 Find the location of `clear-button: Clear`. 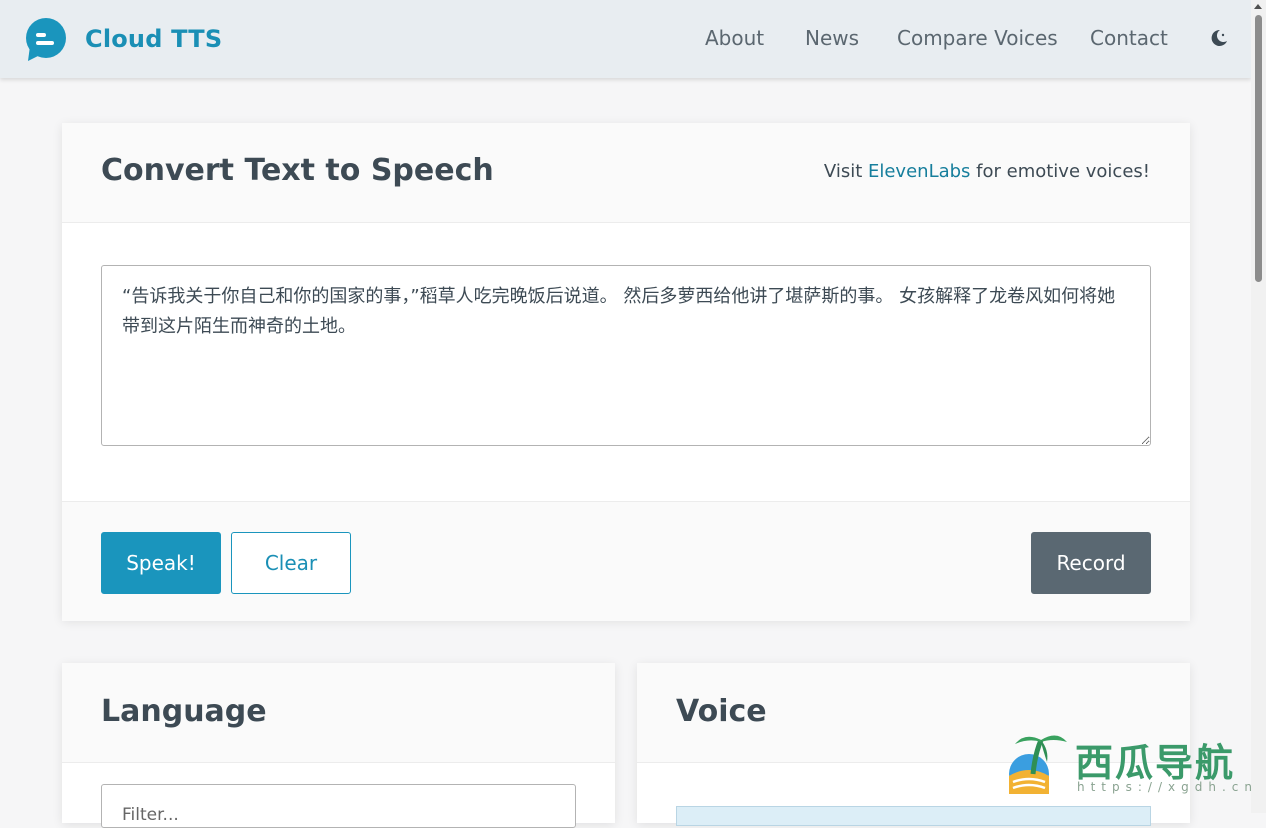

clear-button: Clear is located at coordinates (291, 563).